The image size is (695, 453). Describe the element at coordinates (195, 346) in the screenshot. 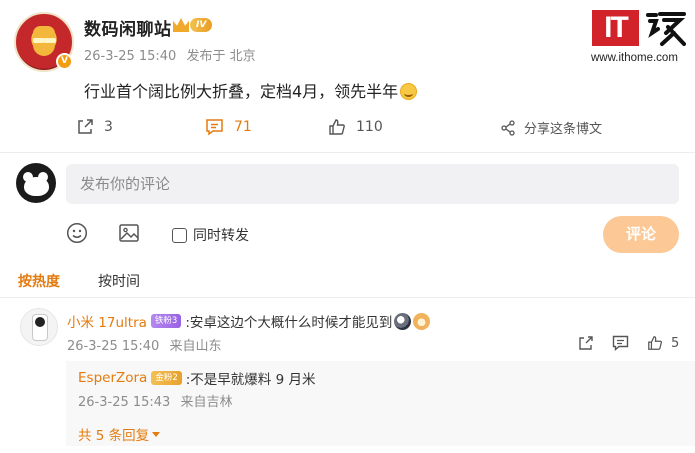

I see `comment-location: 来自山东` at that location.